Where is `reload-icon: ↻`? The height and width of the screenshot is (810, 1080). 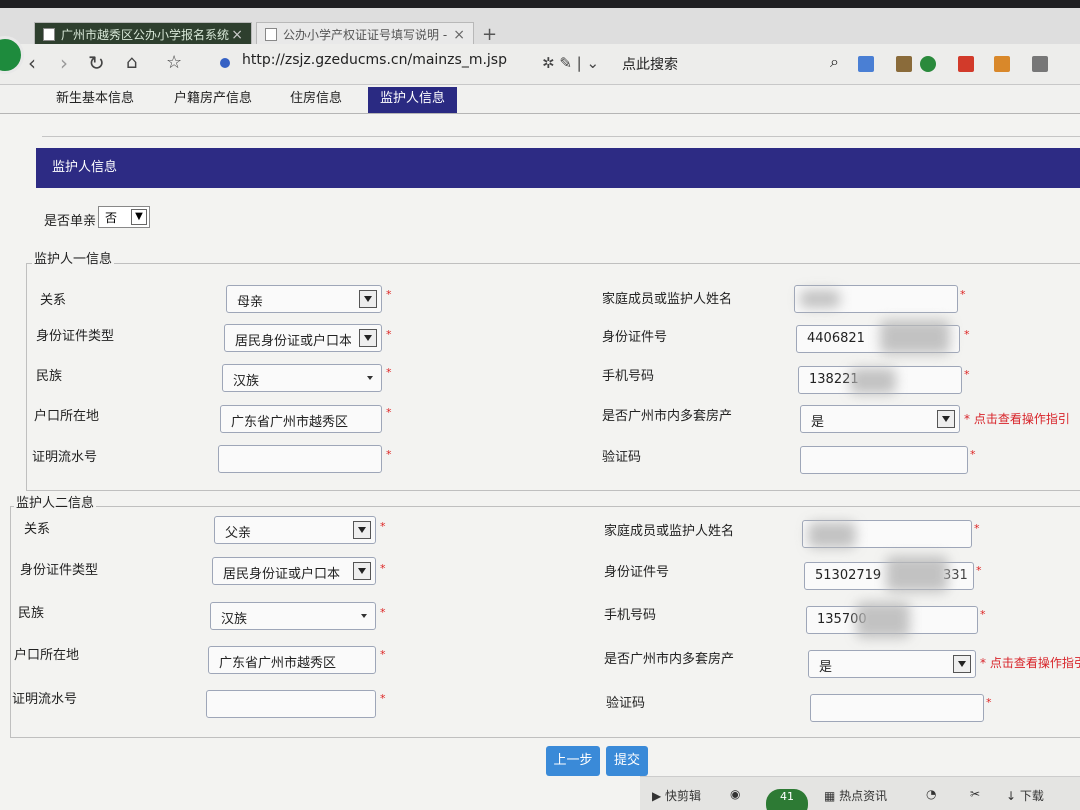
reload-icon: ↻ is located at coordinates (96, 63).